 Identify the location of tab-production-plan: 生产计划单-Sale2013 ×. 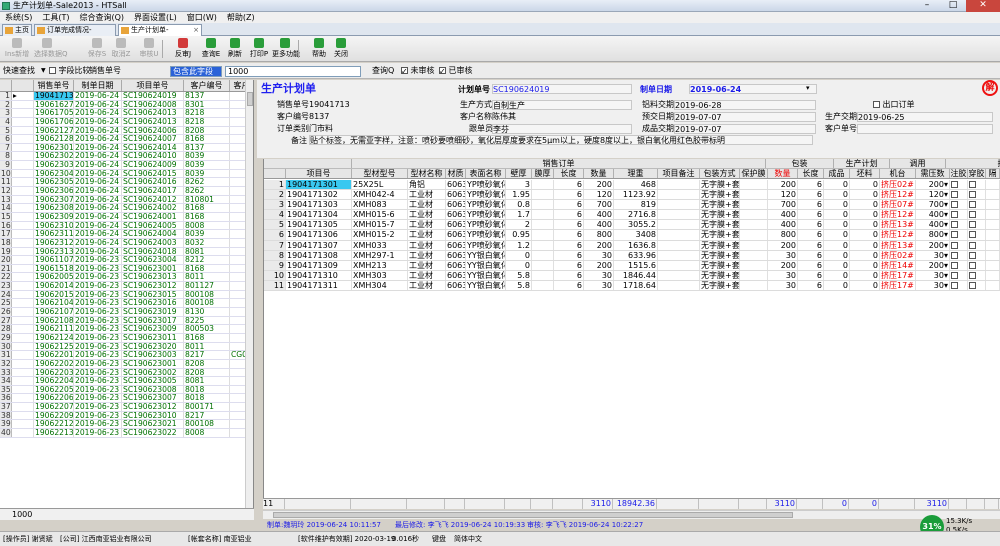
(160, 34).